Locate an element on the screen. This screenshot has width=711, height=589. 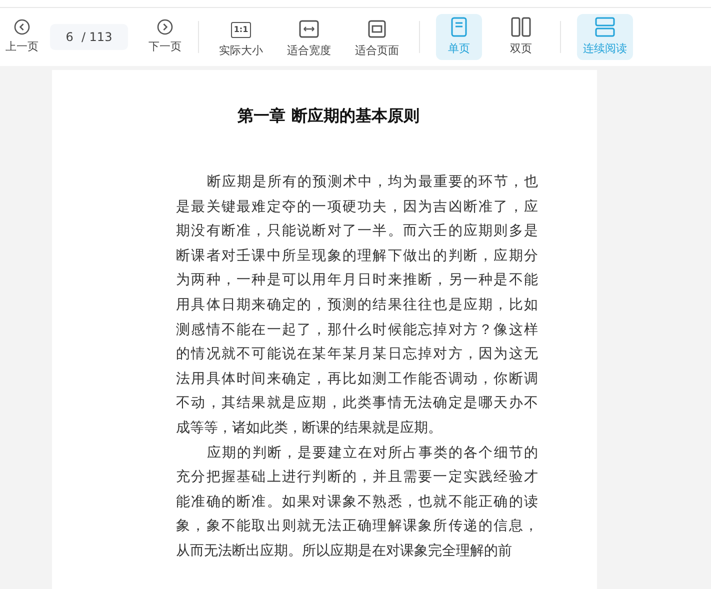
zoom-mode-button: 1:1 实际大小 is located at coordinates (241, 37).